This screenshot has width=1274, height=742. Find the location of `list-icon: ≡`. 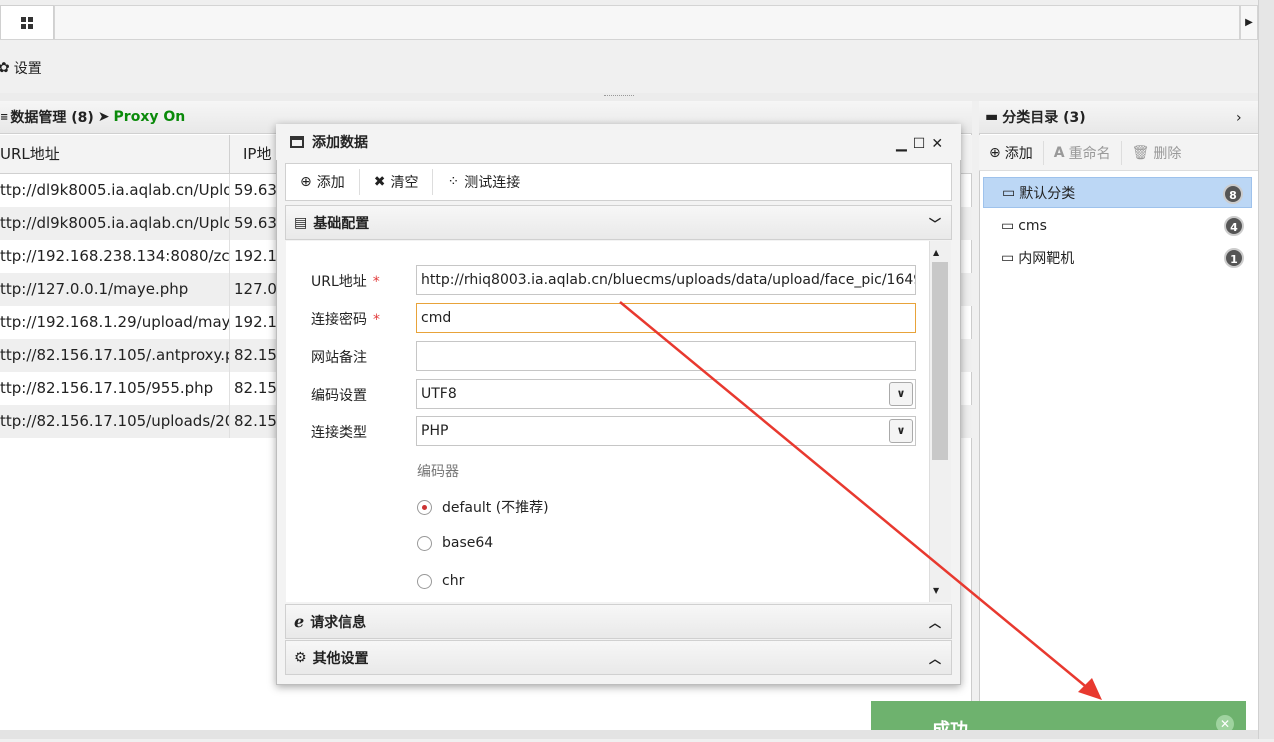

list-icon: ≡ is located at coordinates (4, 117).